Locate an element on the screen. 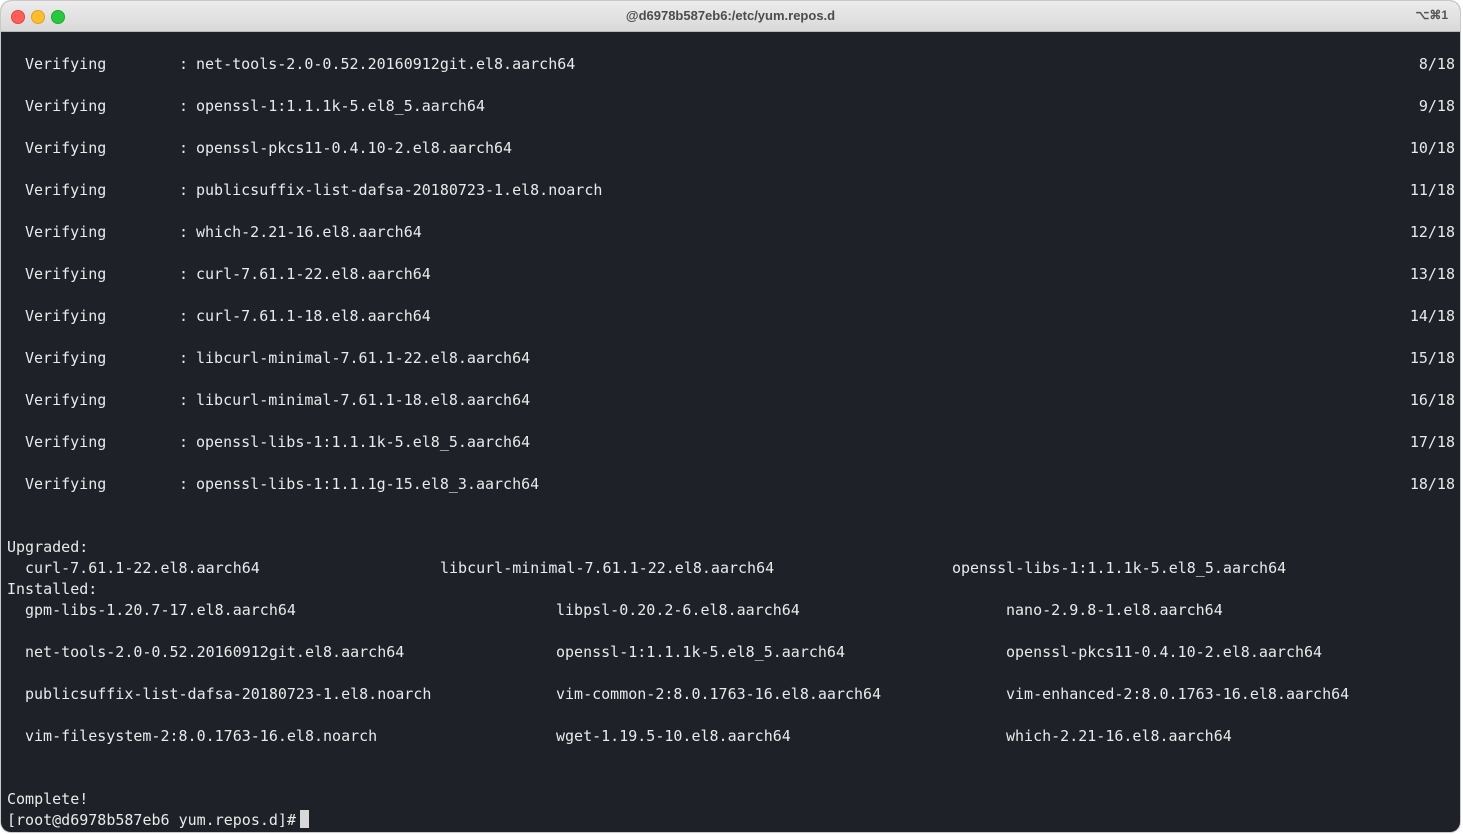  installed-package: vim-common-2:8.0.1763-16.el8.aarch64 is located at coordinates (719, 694).